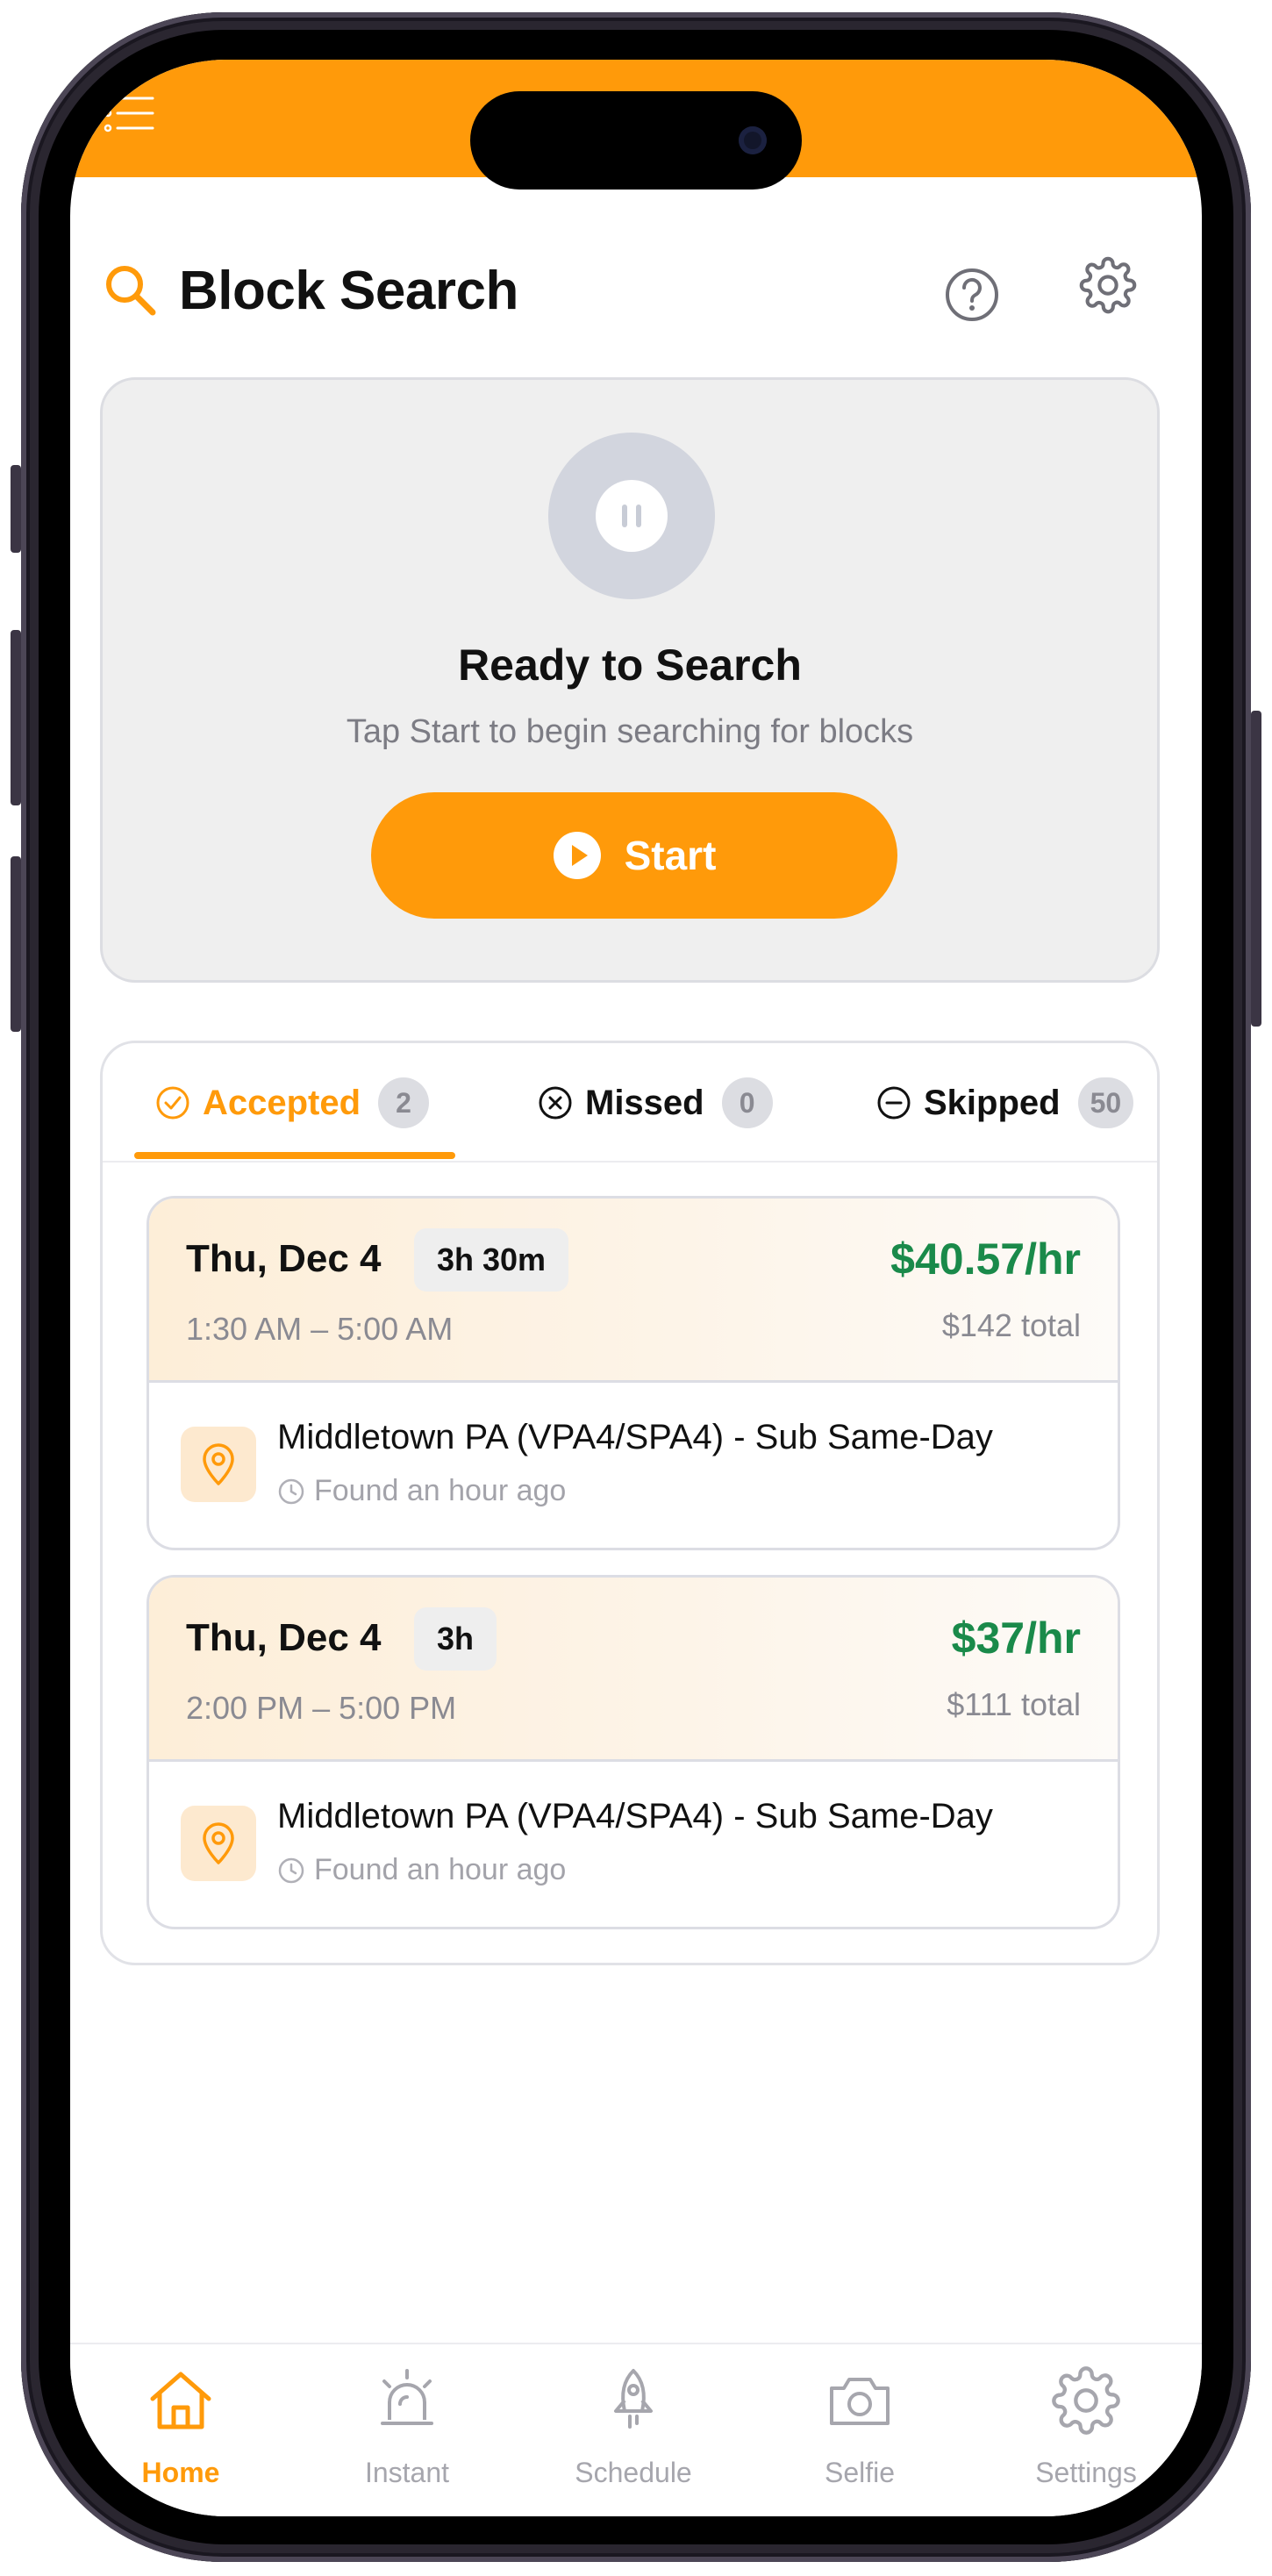  Describe the element at coordinates (282, 1102) in the screenshot. I see `tab-label: Accepted` at that location.